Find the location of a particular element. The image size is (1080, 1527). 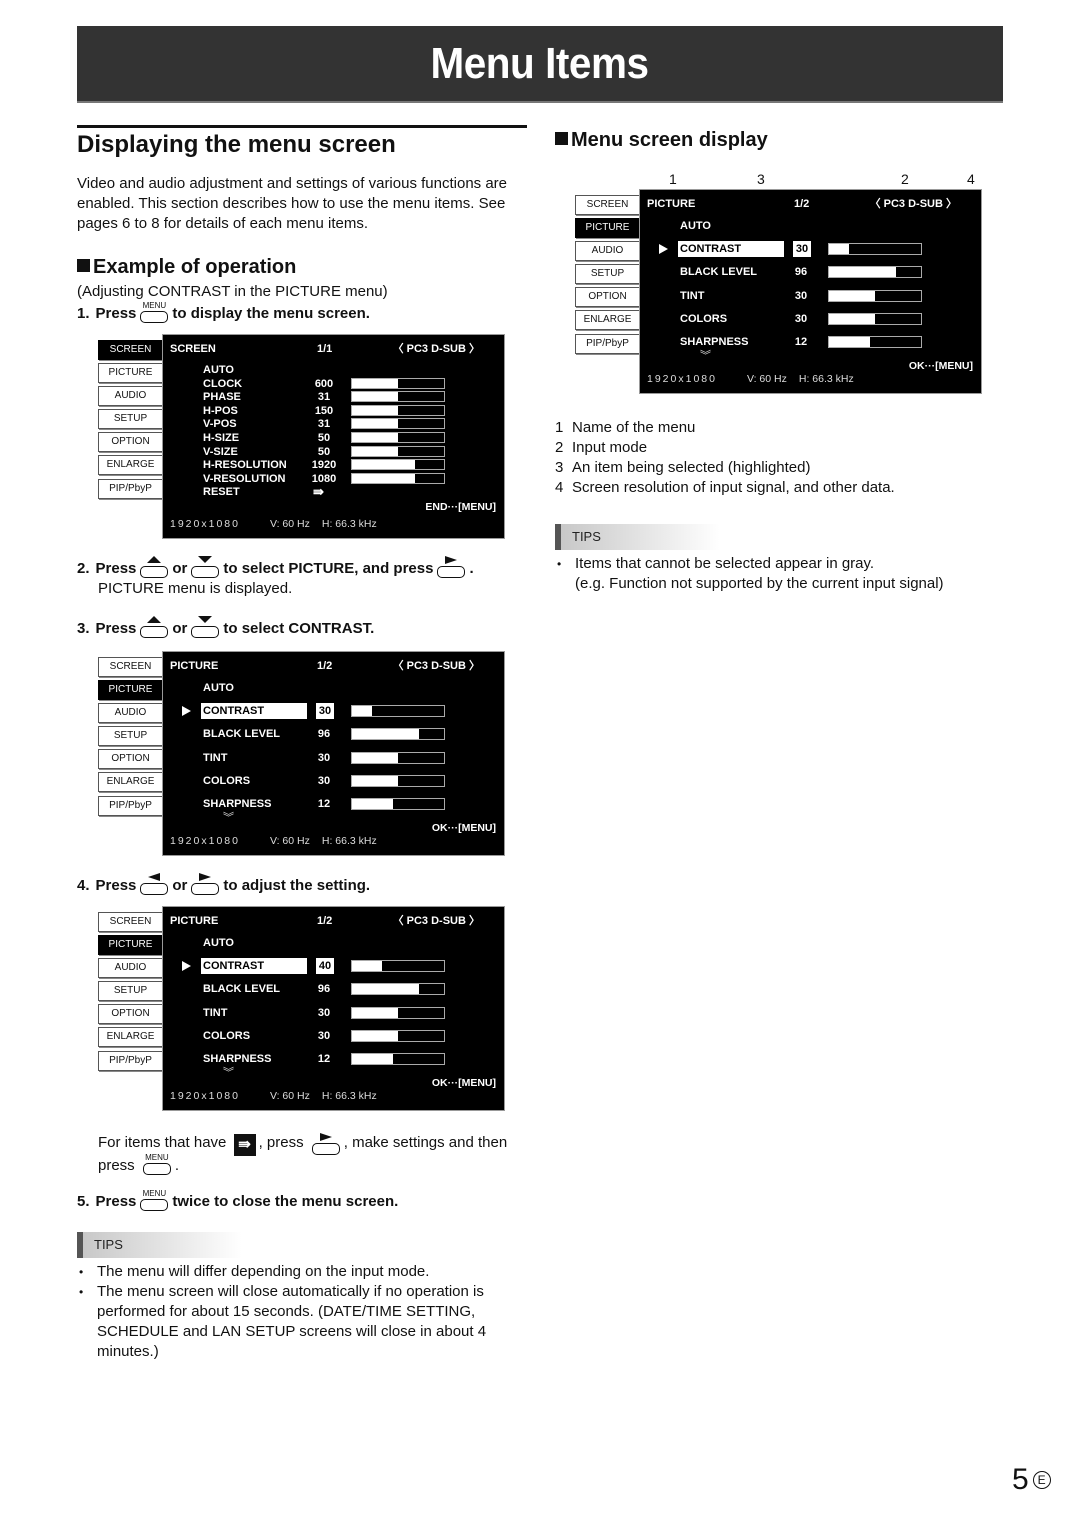

osd-resolution: 1920x1080 is located at coordinates (205, 841).